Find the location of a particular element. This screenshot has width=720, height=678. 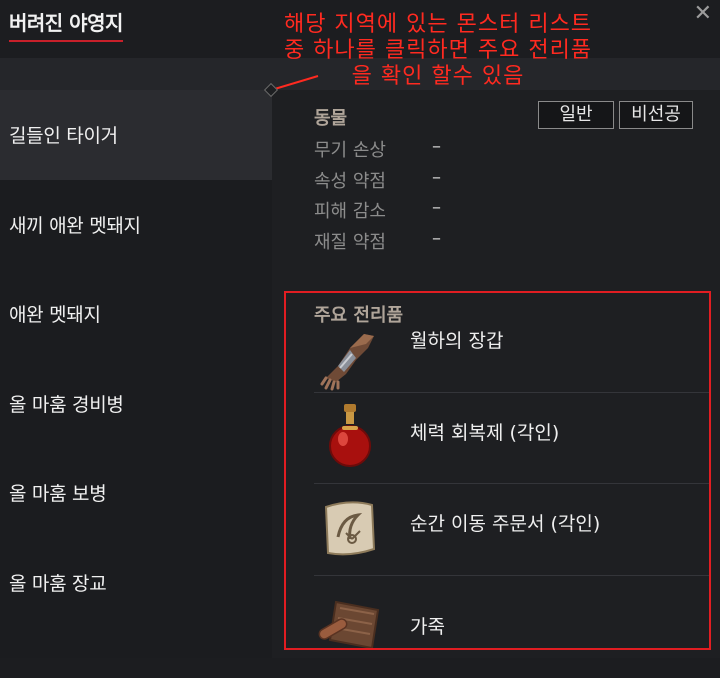

monster-label: 올 마훔 경비병 is located at coordinates (66, 404).